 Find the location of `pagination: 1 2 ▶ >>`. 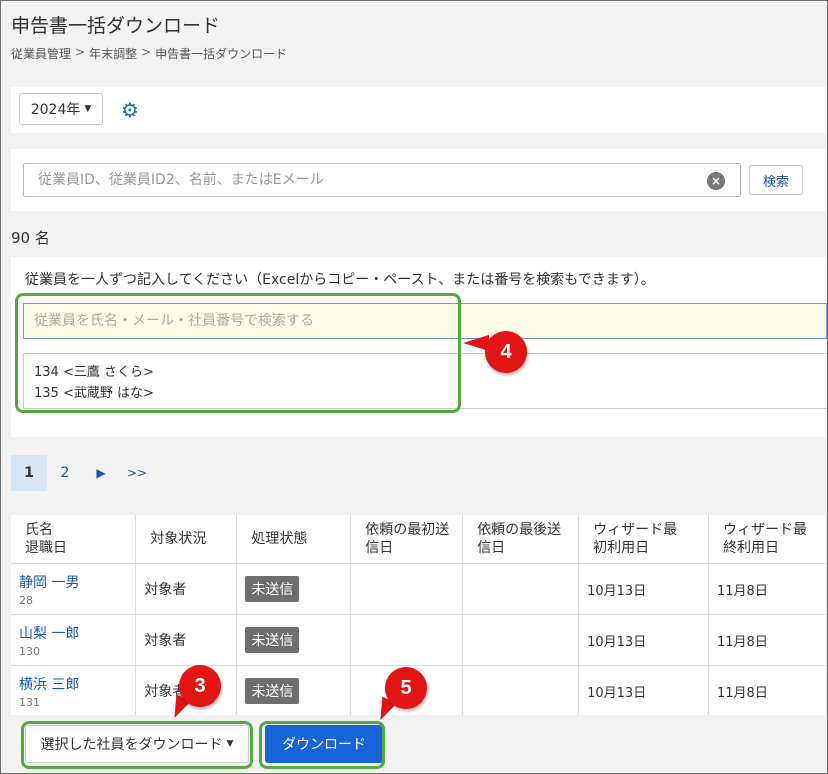

pagination: 1 2 ▶ >> is located at coordinates (83, 473).